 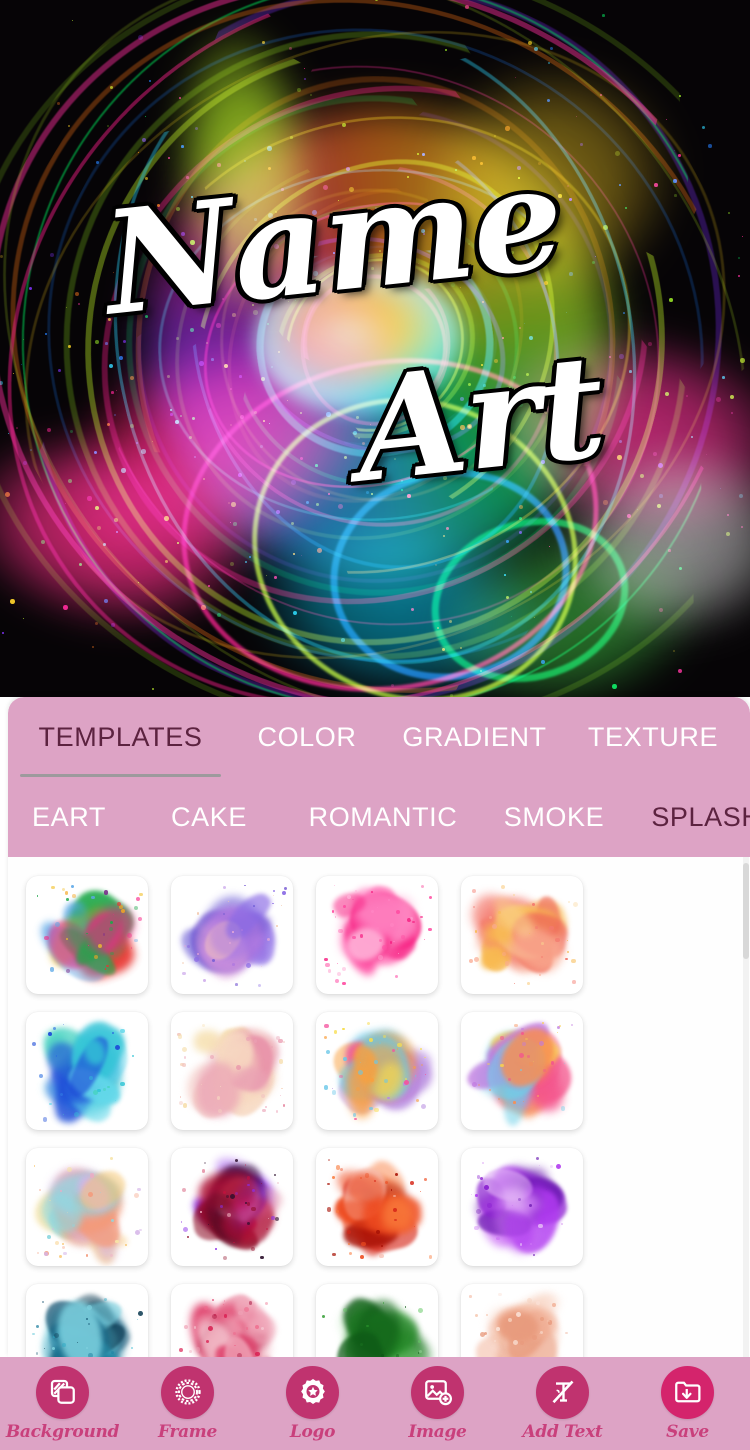 I want to click on frame-icon, so click(x=187, y=1392).